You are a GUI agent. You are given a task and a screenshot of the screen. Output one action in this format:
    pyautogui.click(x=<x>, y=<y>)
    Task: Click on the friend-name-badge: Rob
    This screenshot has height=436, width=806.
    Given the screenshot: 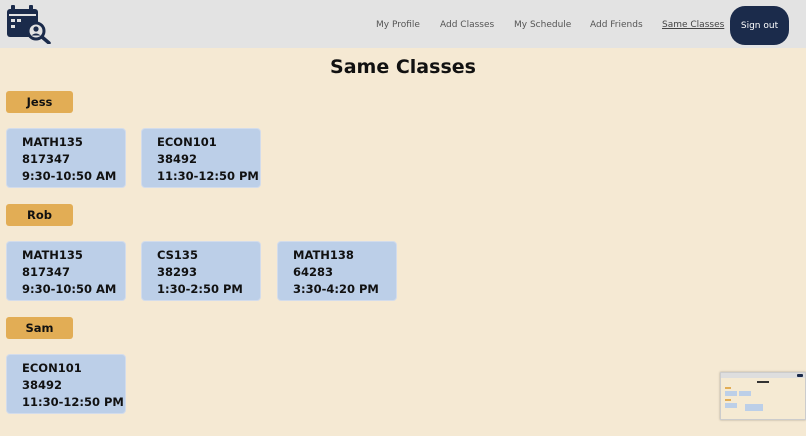 What is the action you would take?
    pyautogui.click(x=39, y=215)
    